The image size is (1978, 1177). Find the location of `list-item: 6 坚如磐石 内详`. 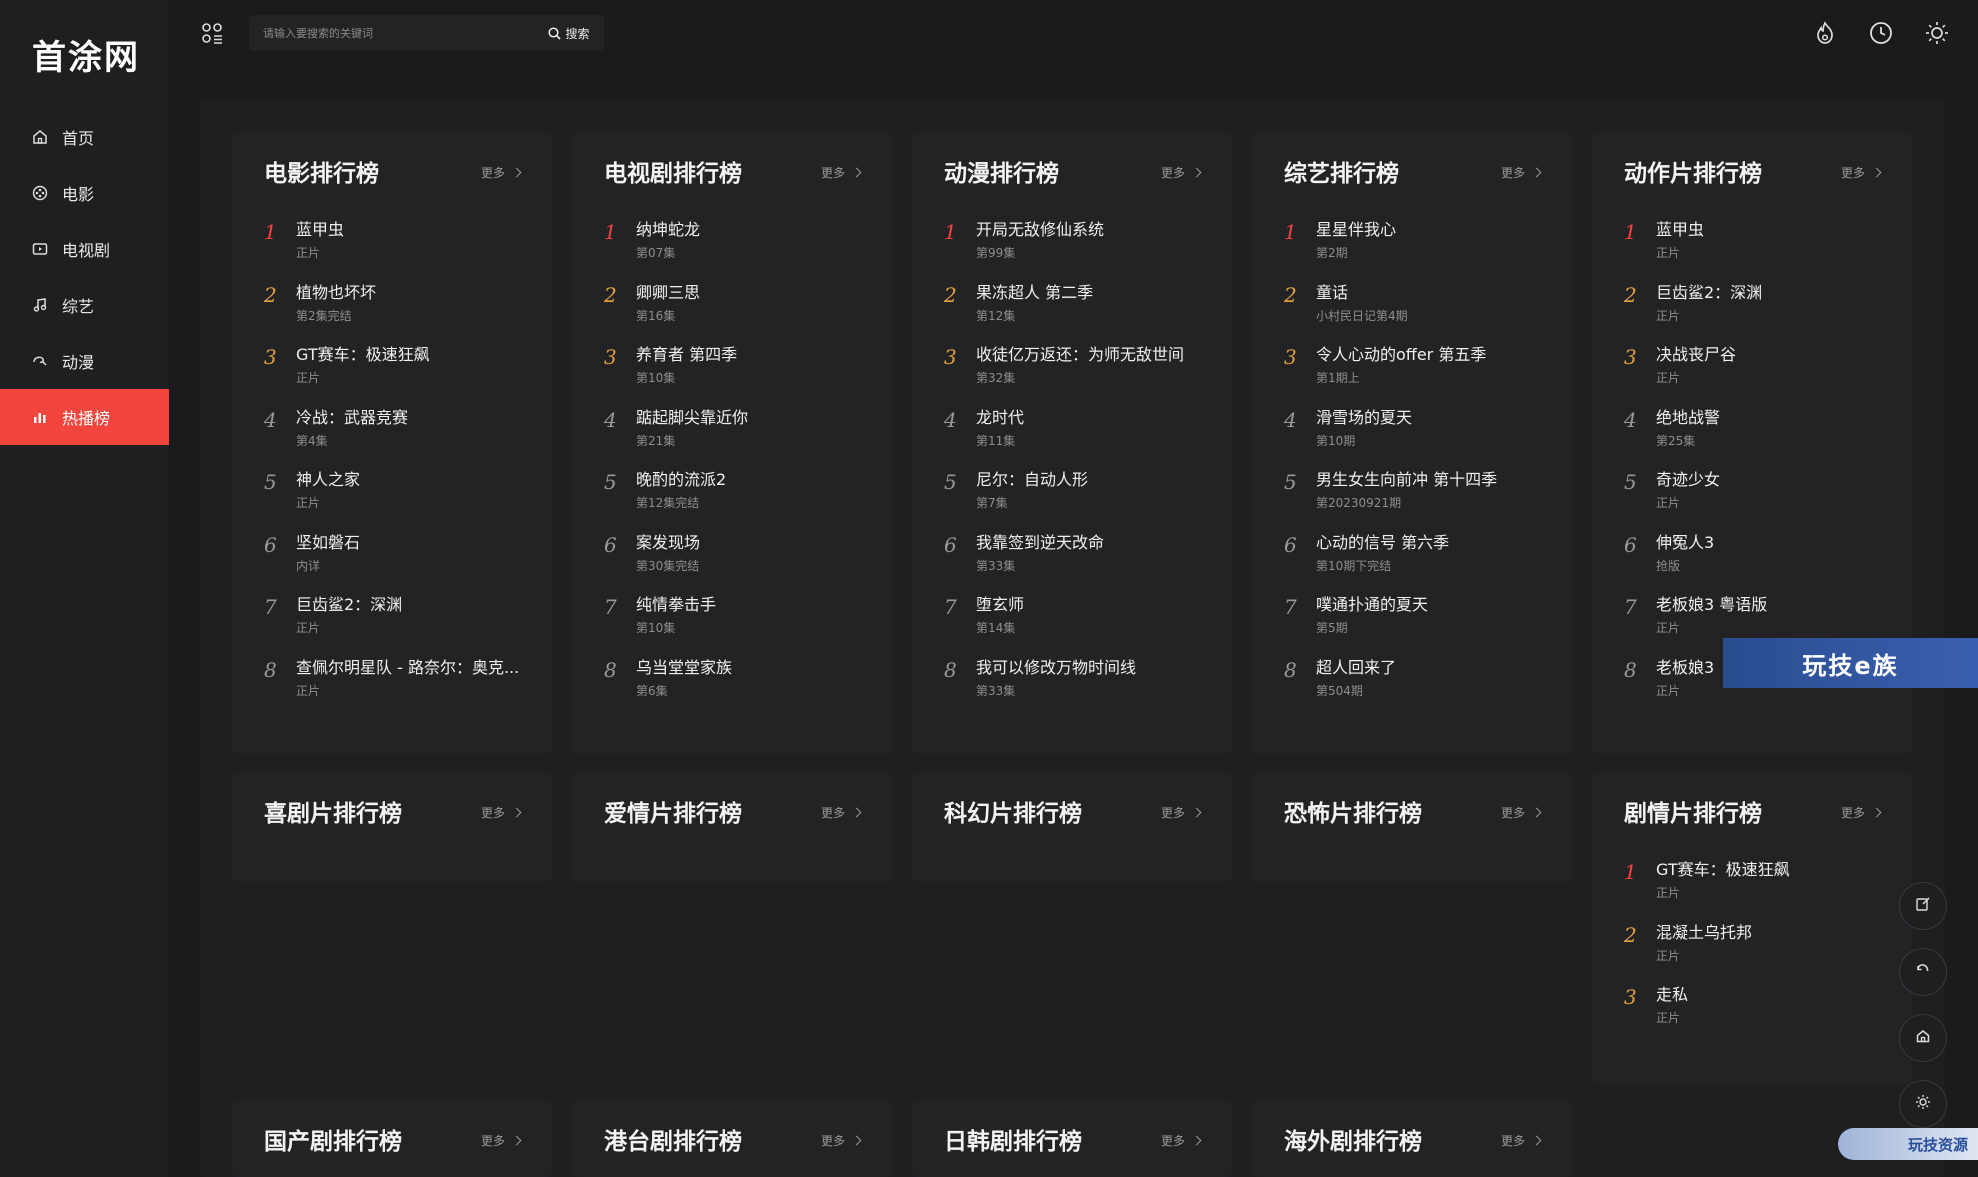

list-item: 6 坚如磐石 内详 is located at coordinates (399, 560).